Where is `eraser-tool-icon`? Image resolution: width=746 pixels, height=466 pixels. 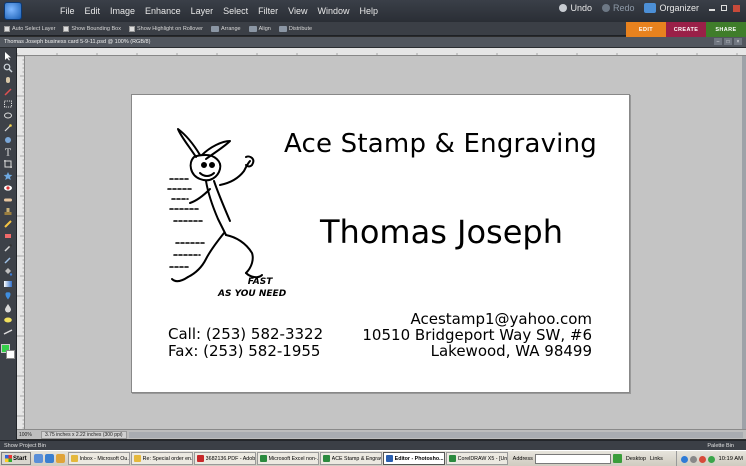 eraser-tool-icon is located at coordinates (8, 236).